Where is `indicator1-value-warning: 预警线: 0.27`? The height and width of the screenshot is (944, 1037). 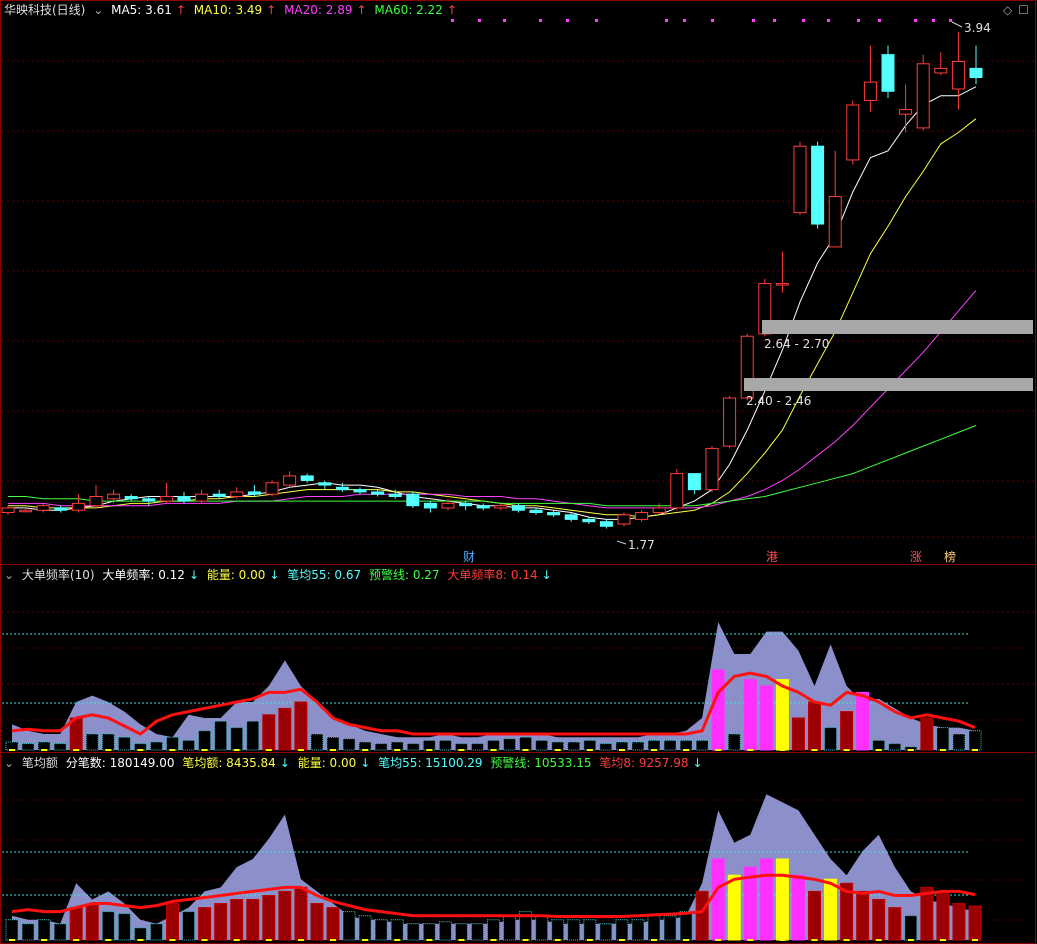 indicator1-value-warning: 预警线: 0.27 is located at coordinates (404, 575).